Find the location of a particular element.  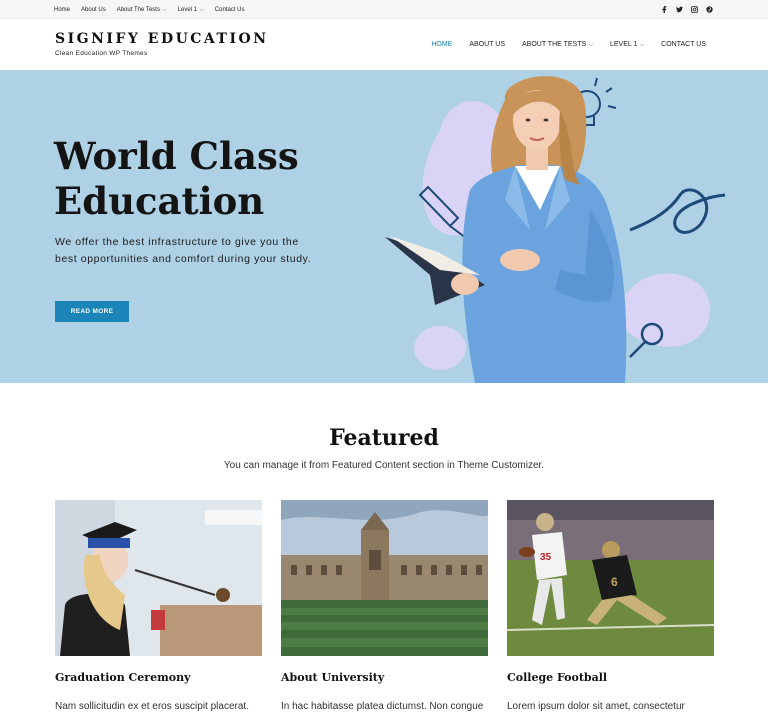

nav-home: HOME is located at coordinates (441, 44).